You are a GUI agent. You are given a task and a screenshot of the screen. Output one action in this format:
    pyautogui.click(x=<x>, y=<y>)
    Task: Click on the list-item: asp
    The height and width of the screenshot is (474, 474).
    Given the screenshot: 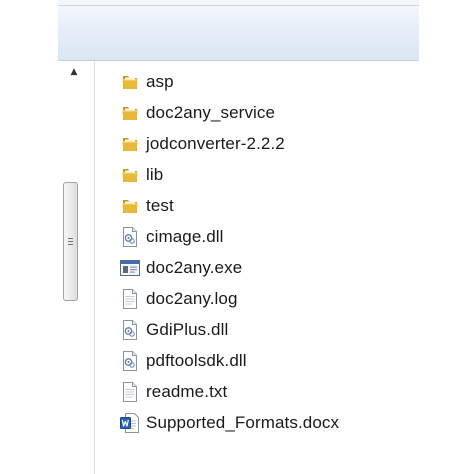 What is the action you would take?
    pyautogui.click(x=229, y=81)
    